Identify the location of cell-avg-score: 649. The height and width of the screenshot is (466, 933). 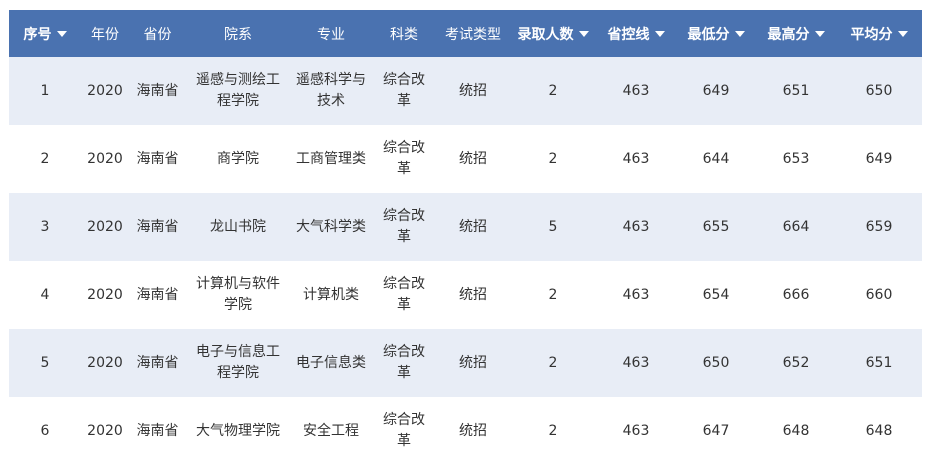
(879, 158).